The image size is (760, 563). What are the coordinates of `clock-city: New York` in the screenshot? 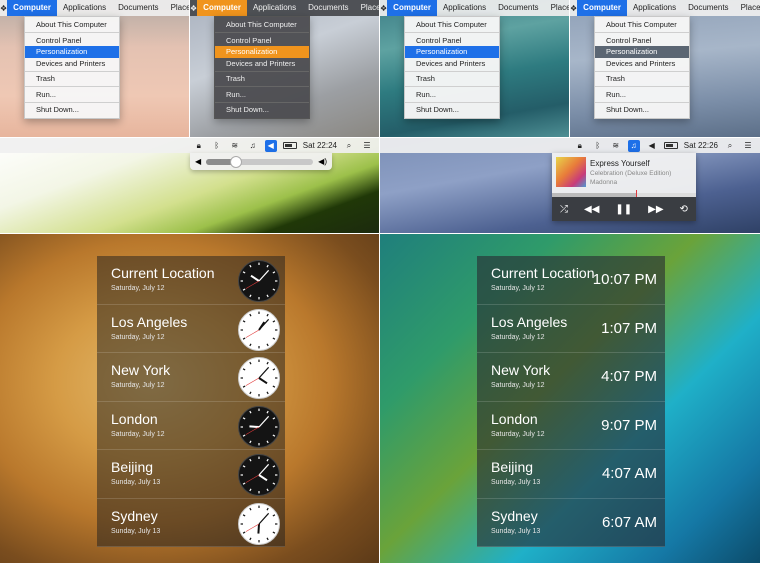 It's located at (141, 370).